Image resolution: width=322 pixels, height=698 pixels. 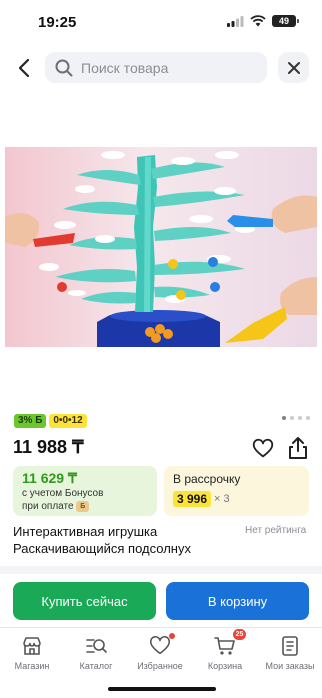 What do you see at coordinates (239, 634) in the screenshot?
I see `cart-count-badge: 25` at bounding box center [239, 634].